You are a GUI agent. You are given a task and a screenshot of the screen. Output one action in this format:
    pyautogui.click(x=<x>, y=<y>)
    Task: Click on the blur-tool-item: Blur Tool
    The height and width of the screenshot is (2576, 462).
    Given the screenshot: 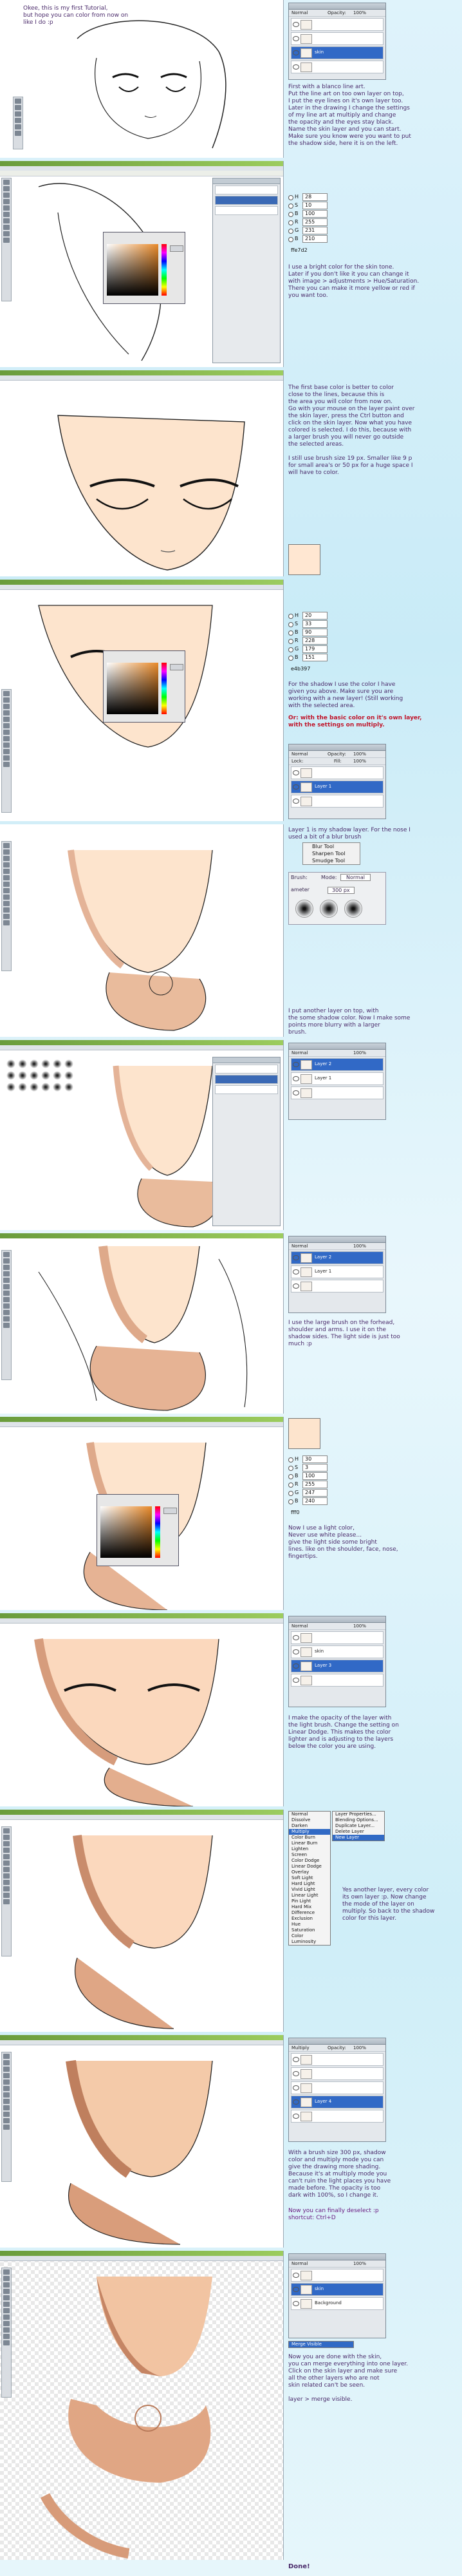 What is the action you would take?
    pyautogui.click(x=332, y=846)
    